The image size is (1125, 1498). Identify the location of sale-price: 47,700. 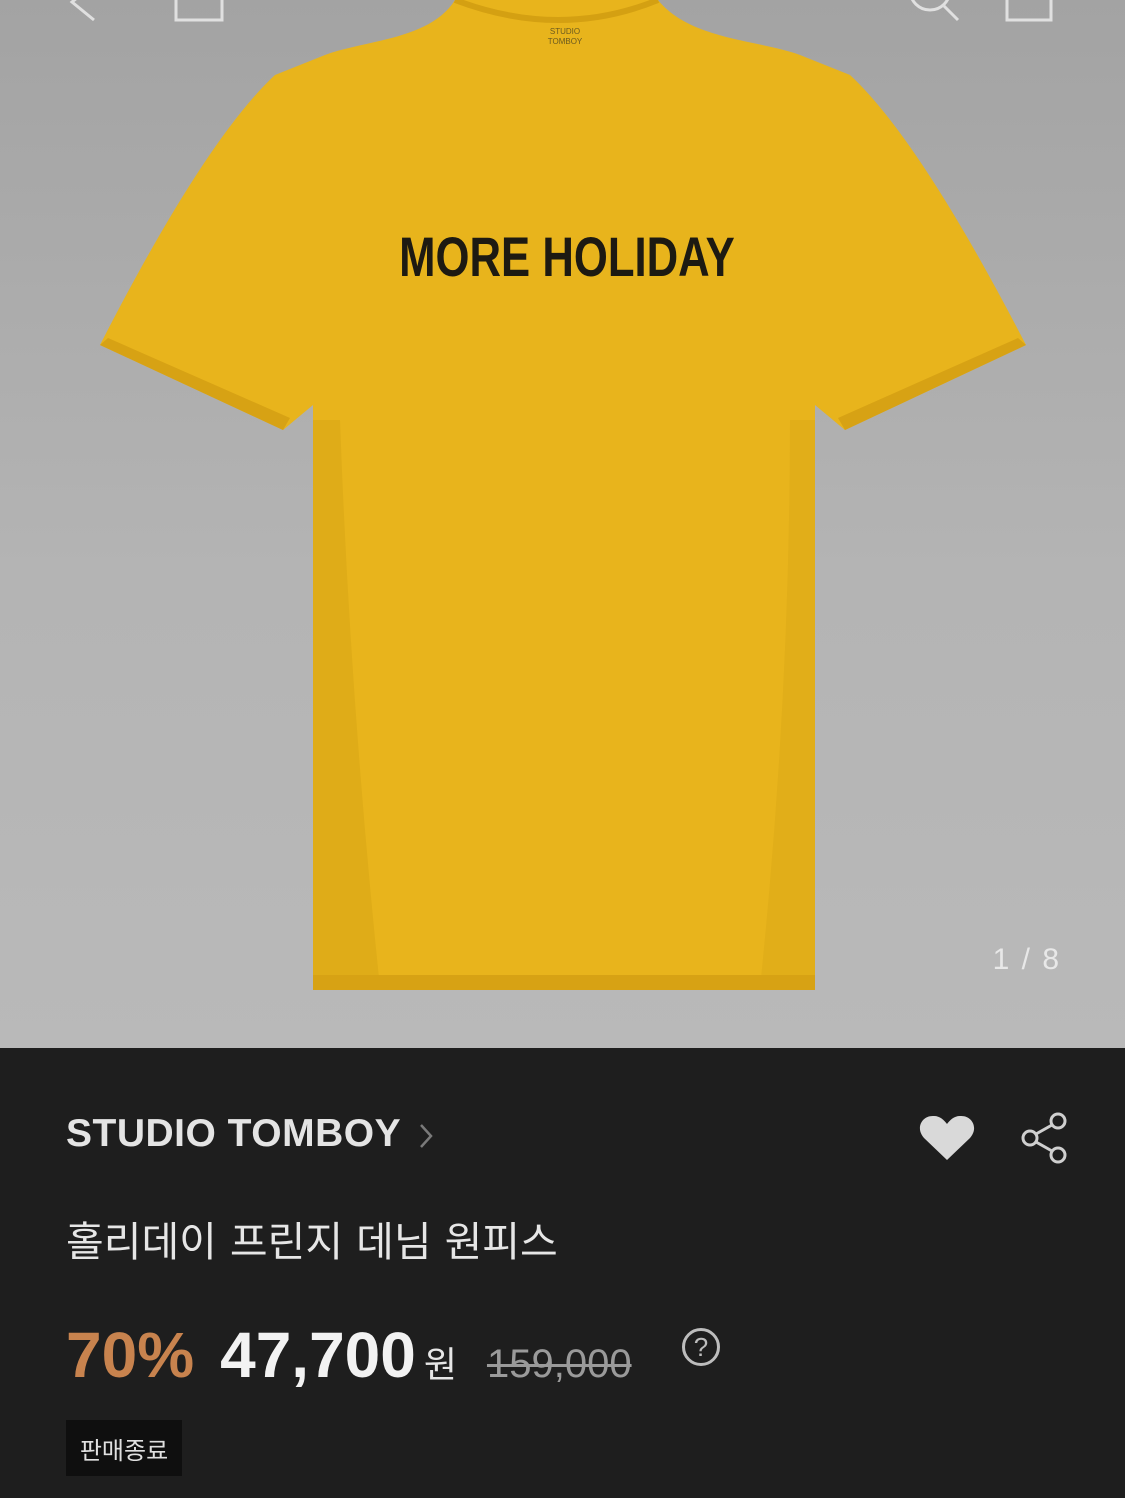
(318, 1355).